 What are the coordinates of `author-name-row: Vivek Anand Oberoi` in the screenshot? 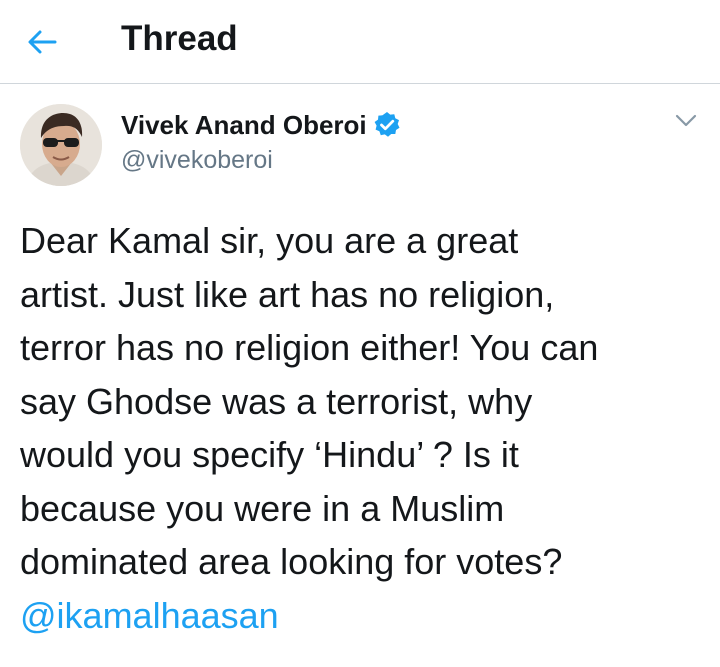 It's located at (261, 125).